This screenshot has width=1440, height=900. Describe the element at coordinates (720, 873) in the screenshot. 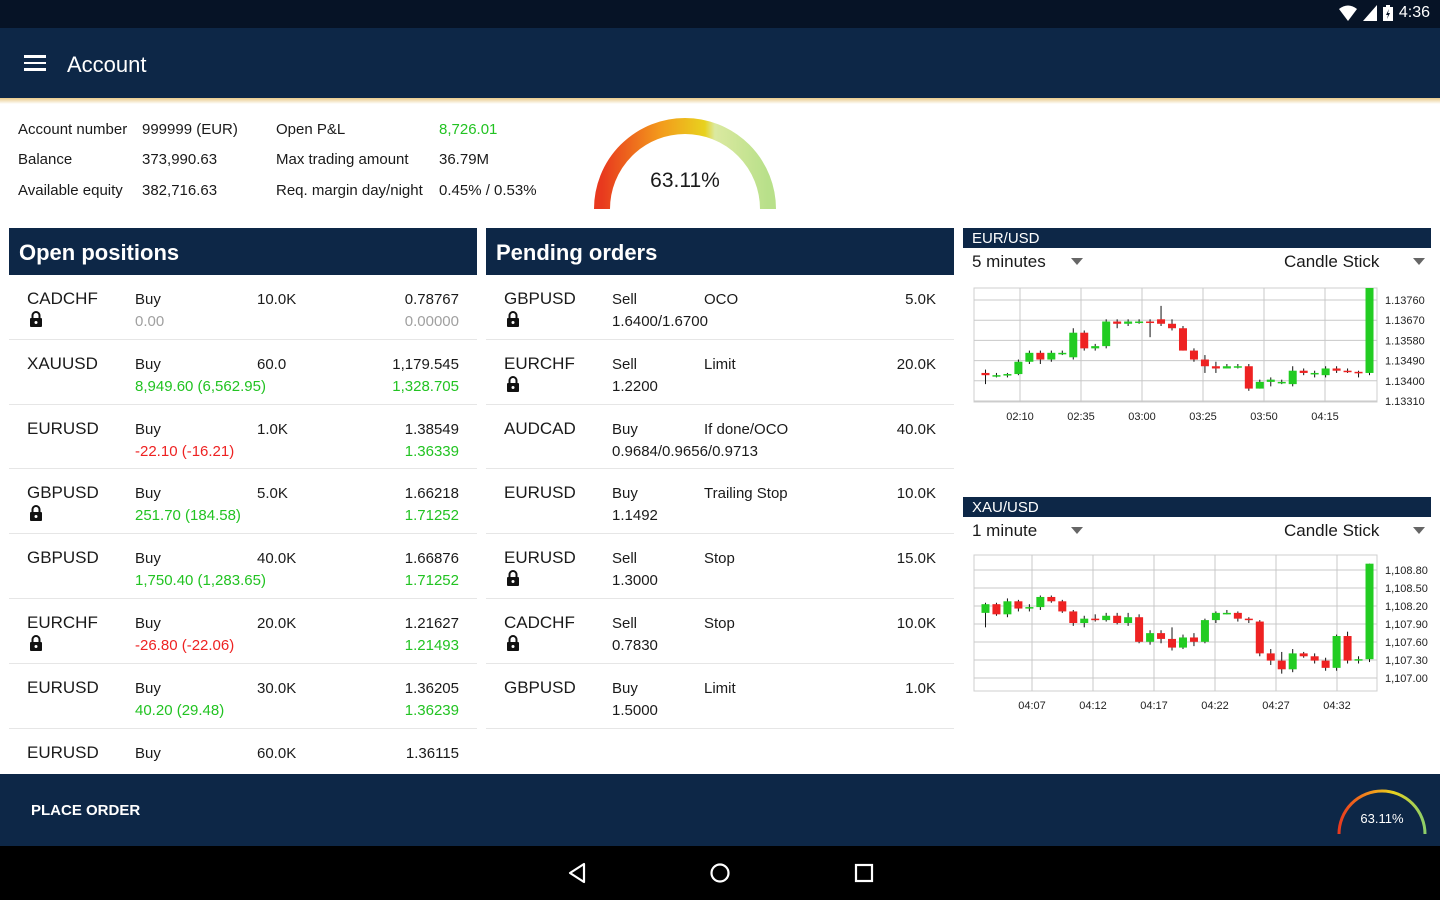

I see `home-icon` at that location.